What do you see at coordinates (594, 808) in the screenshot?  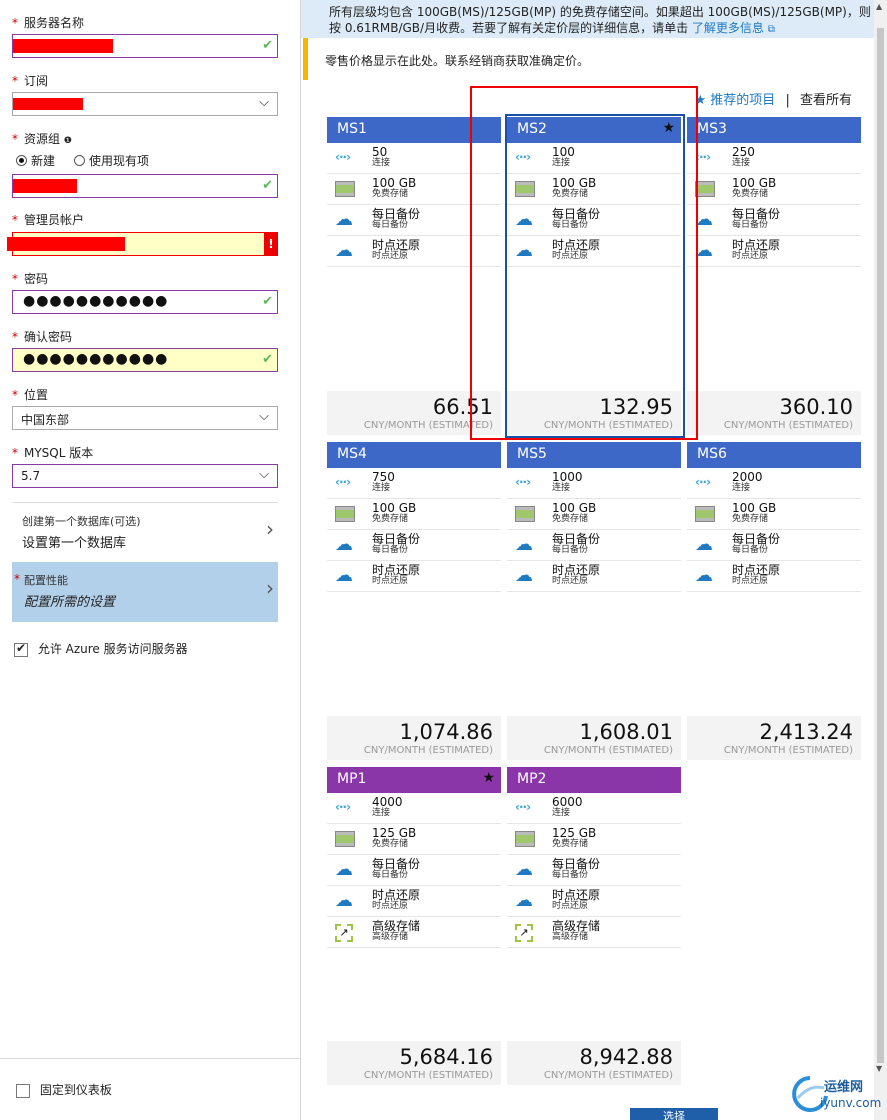 I see `feature-row: ‹··› 6000 连接` at bounding box center [594, 808].